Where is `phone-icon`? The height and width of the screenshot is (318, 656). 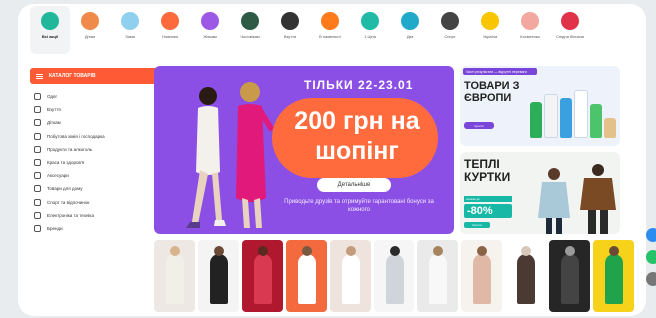 phone-icon is located at coordinates (651, 279).